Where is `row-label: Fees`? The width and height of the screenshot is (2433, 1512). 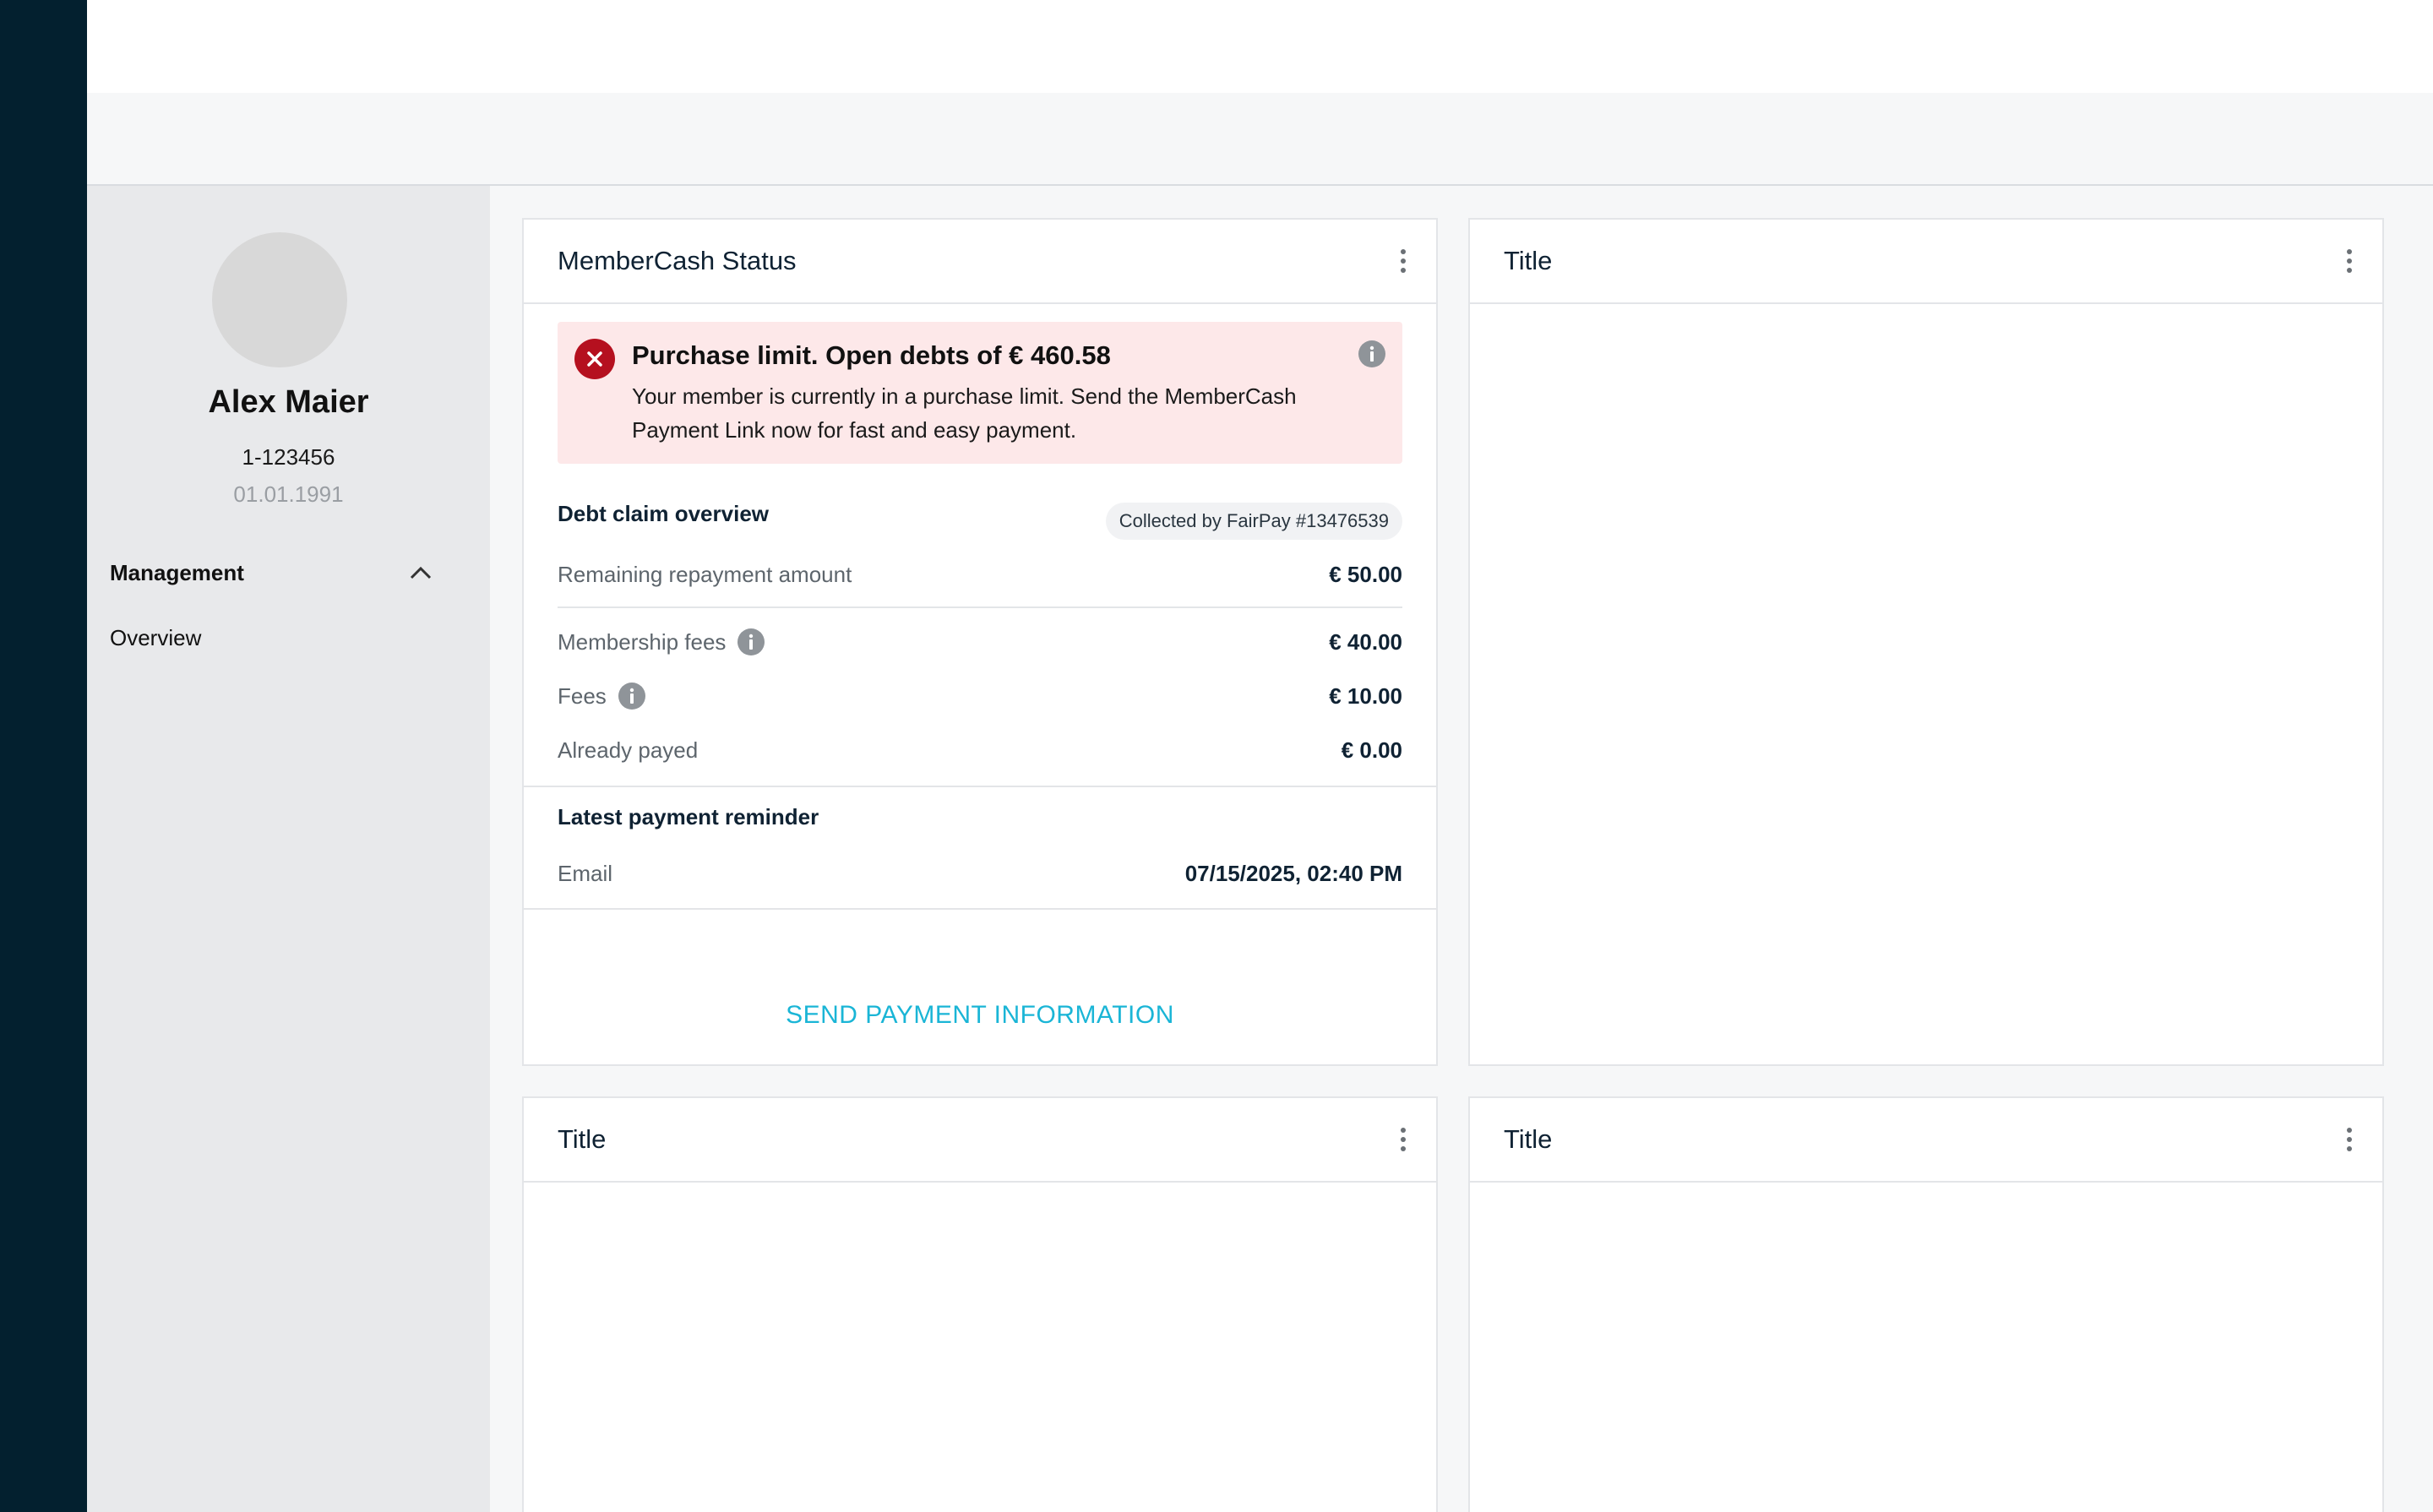 row-label: Fees is located at coordinates (583, 696).